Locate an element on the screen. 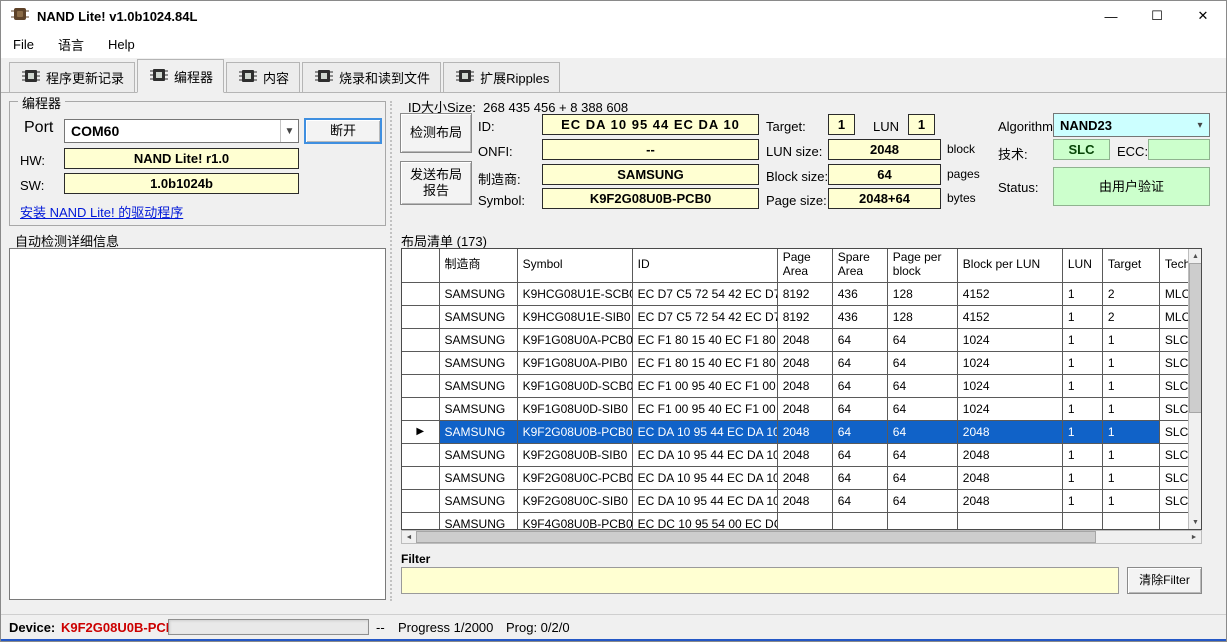 Image resolution: width=1227 pixels, height=642 pixels. tab-update-log: 程序更新记录 is located at coordinates (72, 77).